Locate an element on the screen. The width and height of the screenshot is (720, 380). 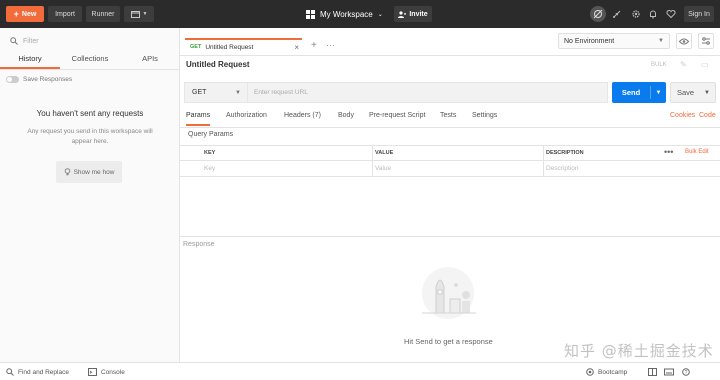
send-button-label: Send is located at coordinates (631, 92).